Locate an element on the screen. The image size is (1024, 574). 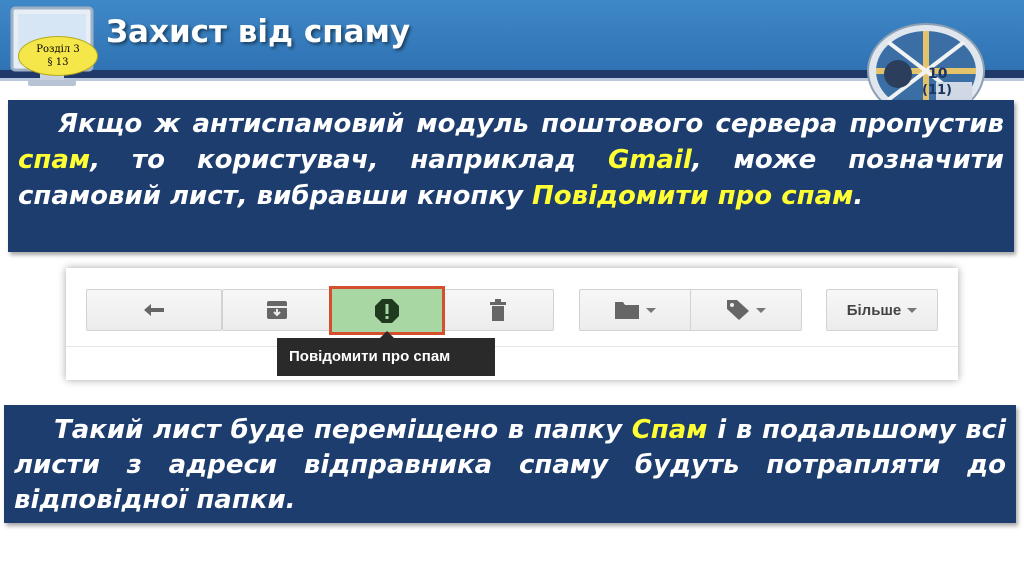
report-spam-icon is located at coordinates (387, 310).